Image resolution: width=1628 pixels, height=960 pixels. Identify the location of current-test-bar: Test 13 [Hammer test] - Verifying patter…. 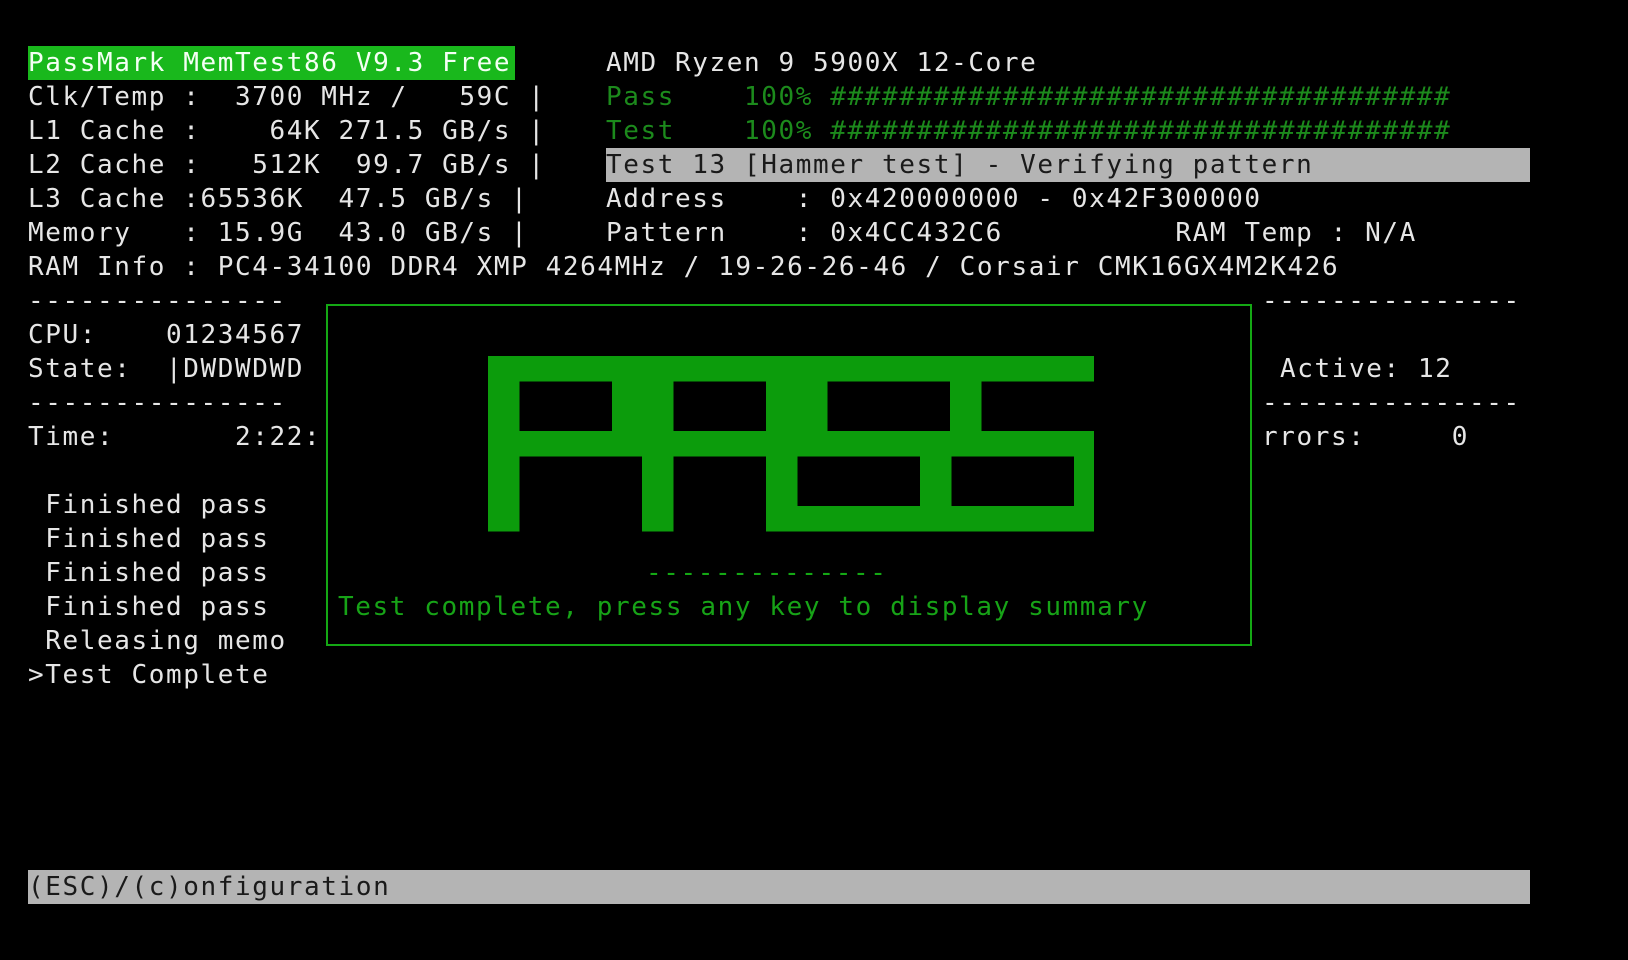
(1068, 165).